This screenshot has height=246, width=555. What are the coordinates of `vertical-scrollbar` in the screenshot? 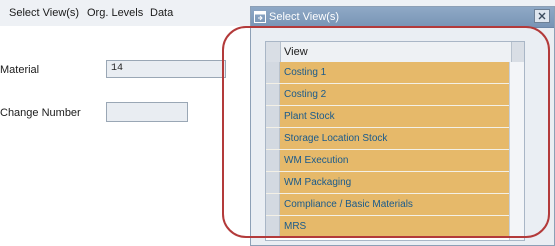 It's located at (516, 151).